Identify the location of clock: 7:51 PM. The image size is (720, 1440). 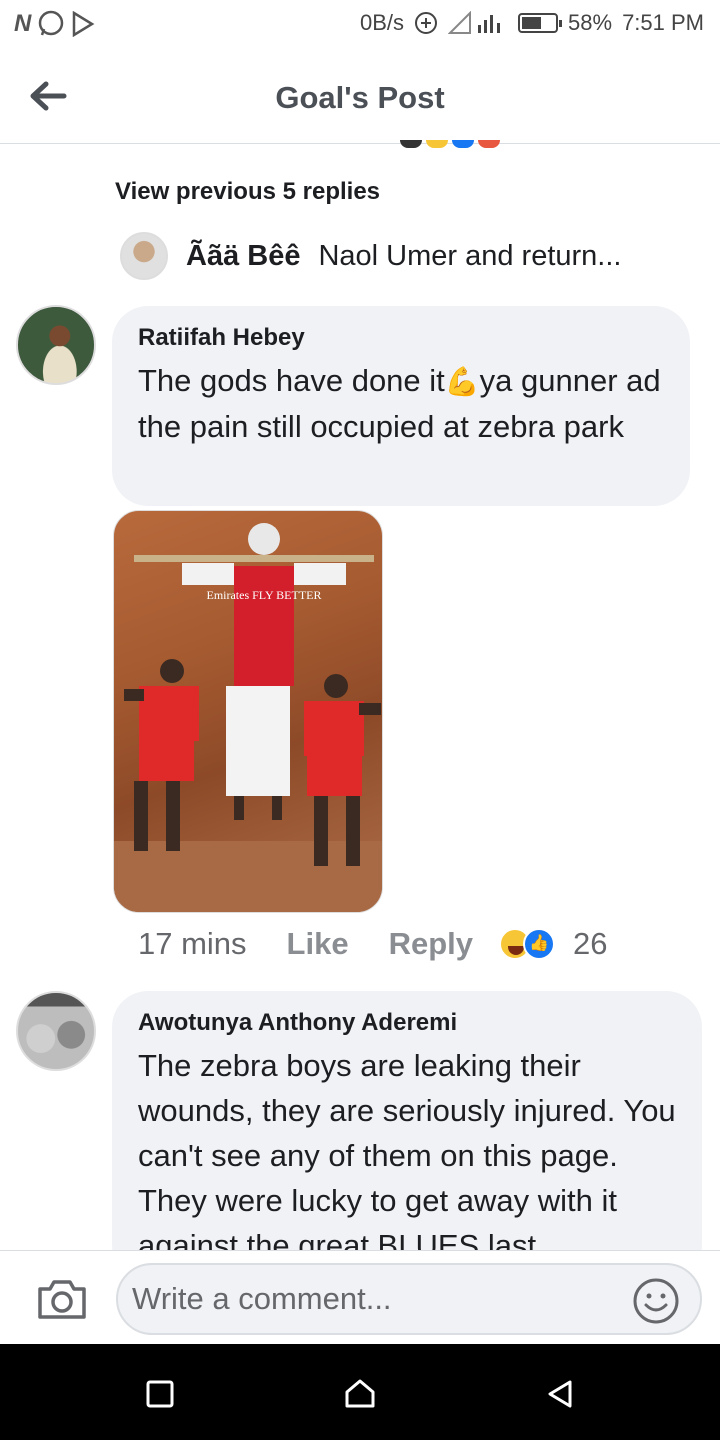
(663, 22).